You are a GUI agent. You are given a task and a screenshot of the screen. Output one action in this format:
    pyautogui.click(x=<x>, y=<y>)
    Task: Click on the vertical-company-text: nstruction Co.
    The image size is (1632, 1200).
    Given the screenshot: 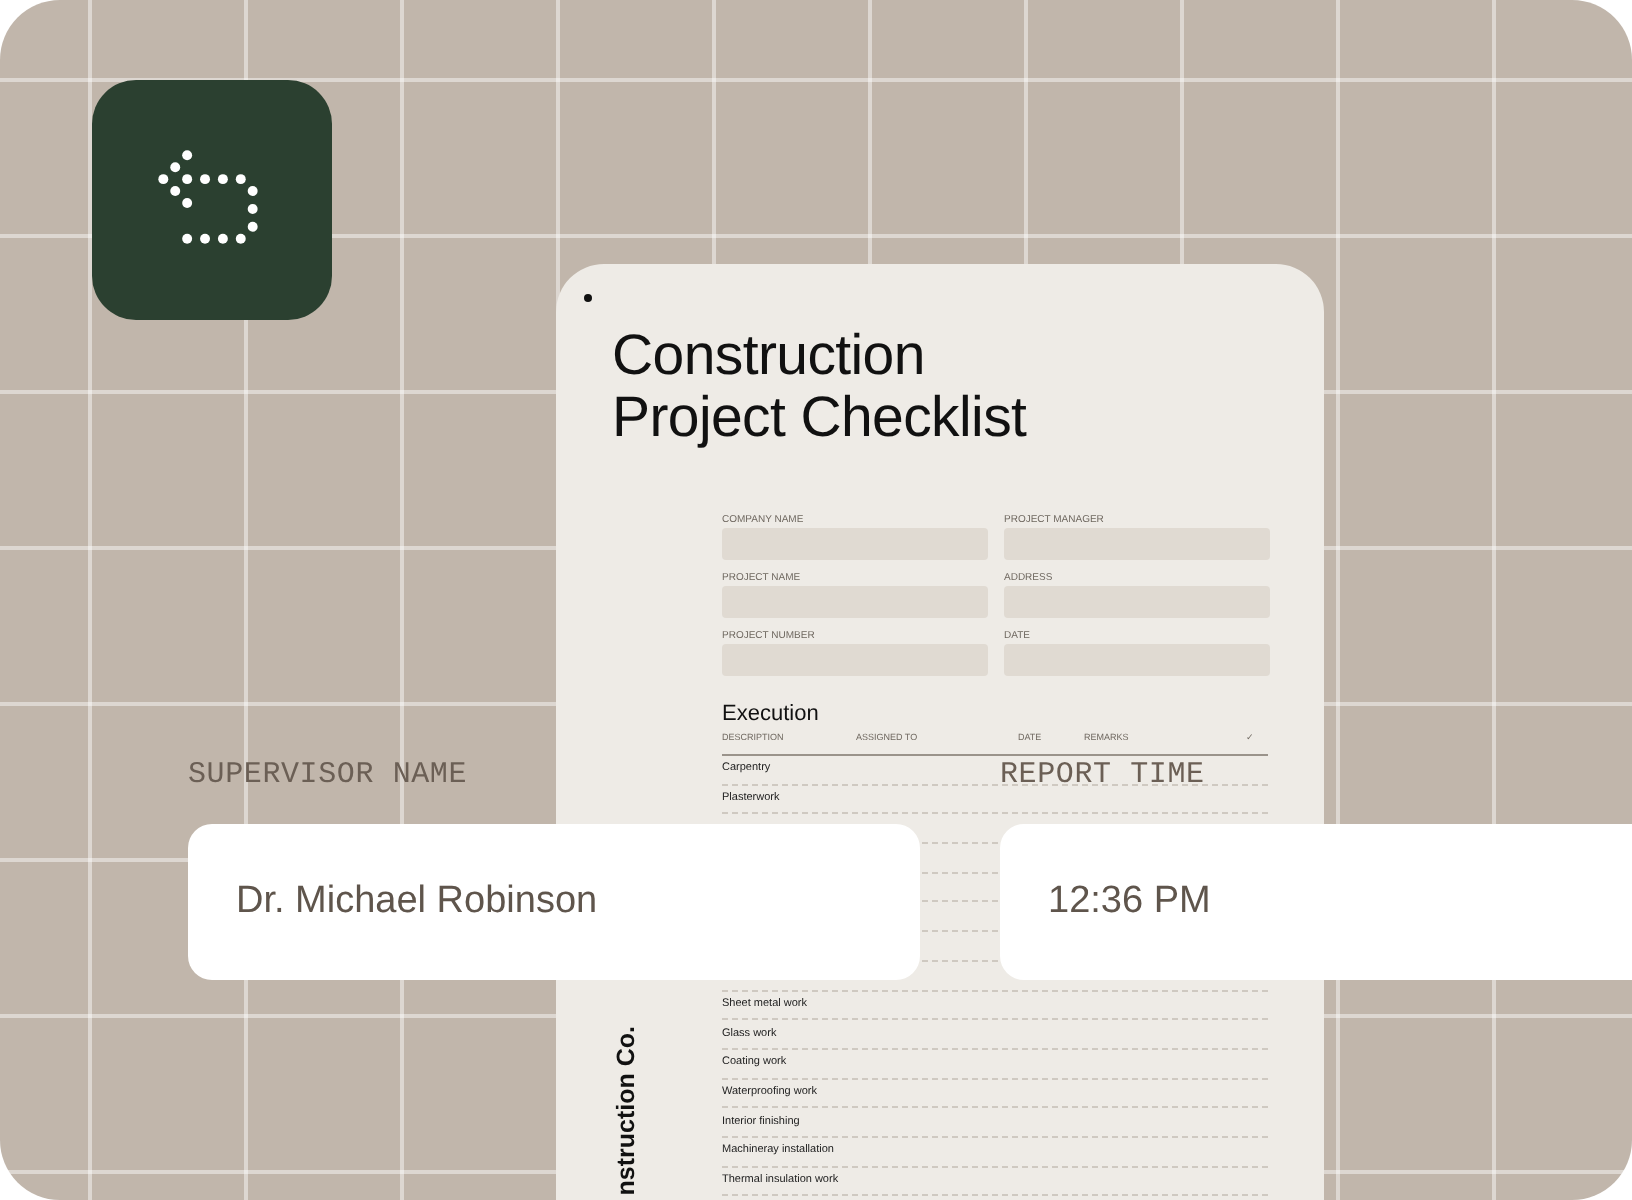 What is the action you would take?
    pyautogui.click(x=626, y=1111)
    